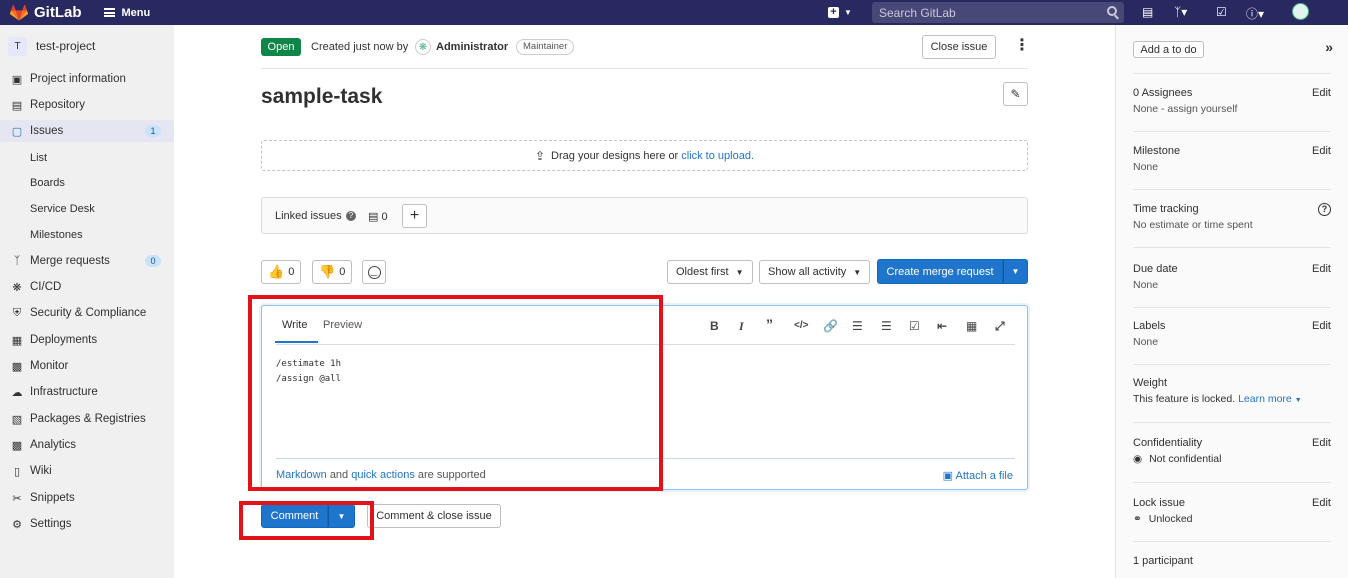 The height and width of the screenshot is (578, 1348). I want to click on lock-issue-edit-link: Edit, so click(1321, 503).